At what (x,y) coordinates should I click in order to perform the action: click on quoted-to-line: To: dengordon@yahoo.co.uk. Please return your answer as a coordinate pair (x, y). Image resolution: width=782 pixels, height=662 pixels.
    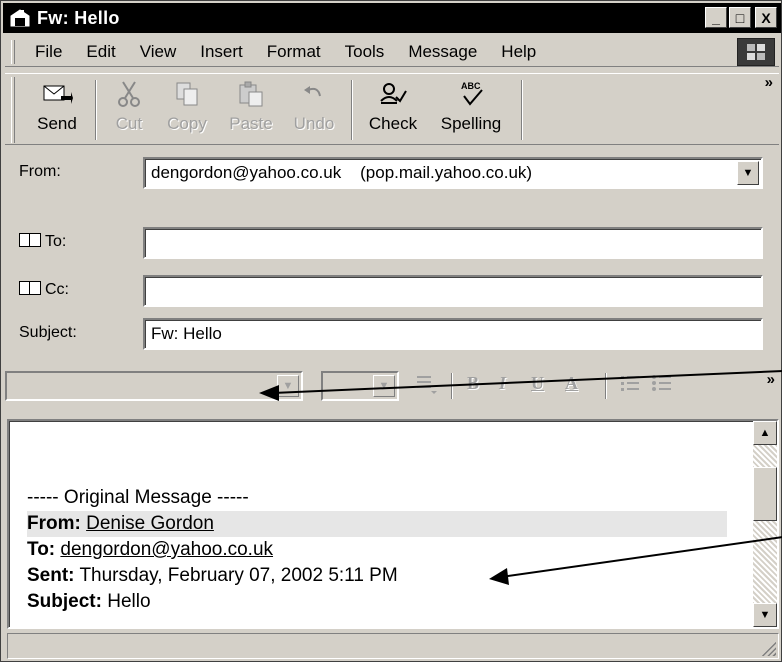
    Looking at the image, I should click on (377, 550).